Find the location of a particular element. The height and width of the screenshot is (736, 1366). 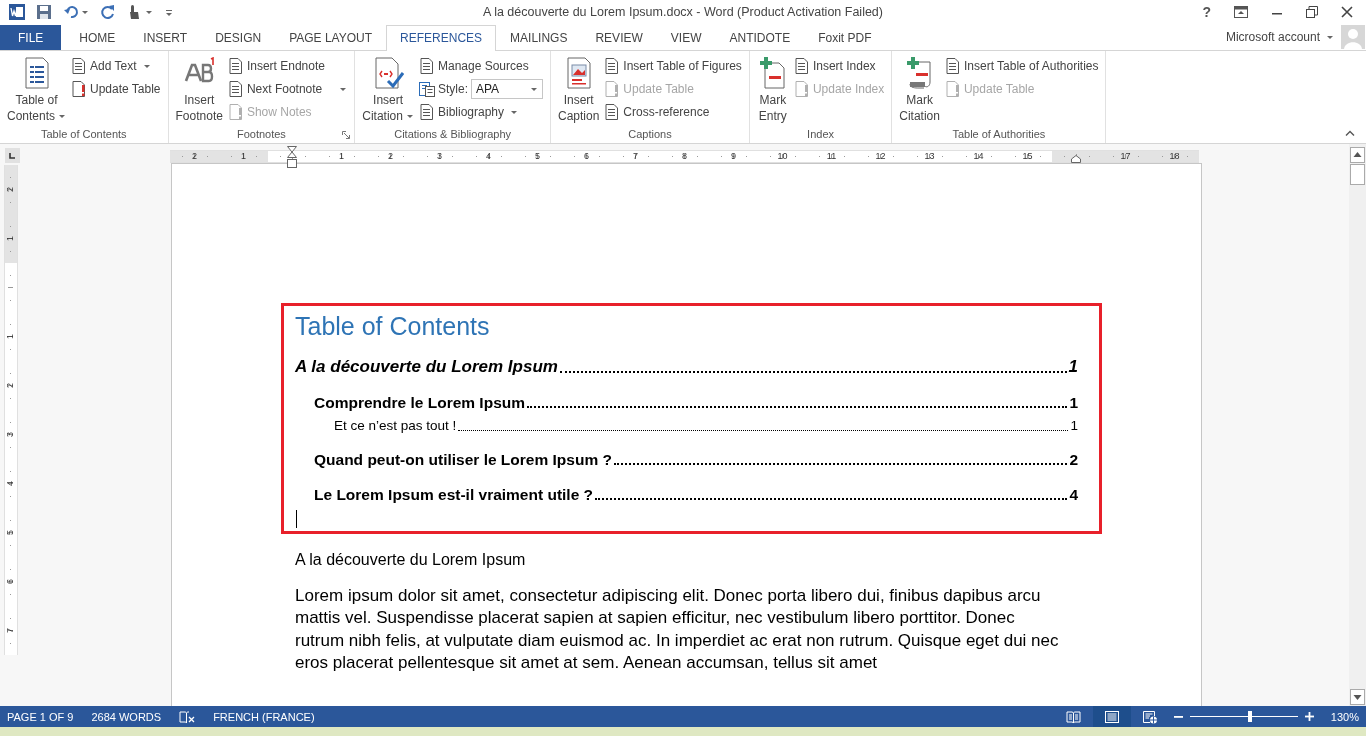

dialog-launcher-icon is located at coordinates (346, 134).